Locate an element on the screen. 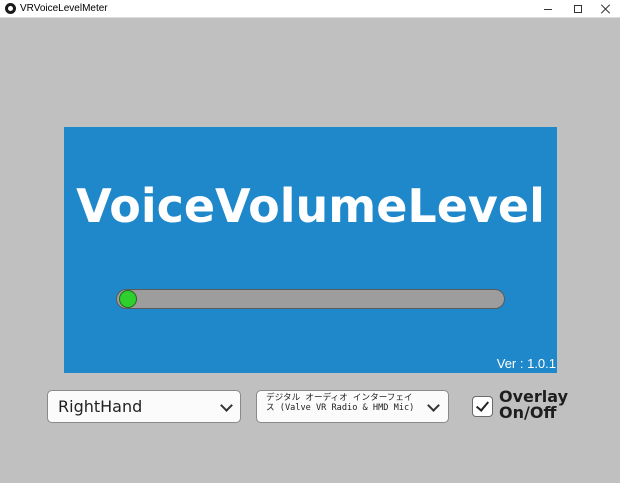 The image size is (620, 483). close-icon is located at coordinates (606, 9).